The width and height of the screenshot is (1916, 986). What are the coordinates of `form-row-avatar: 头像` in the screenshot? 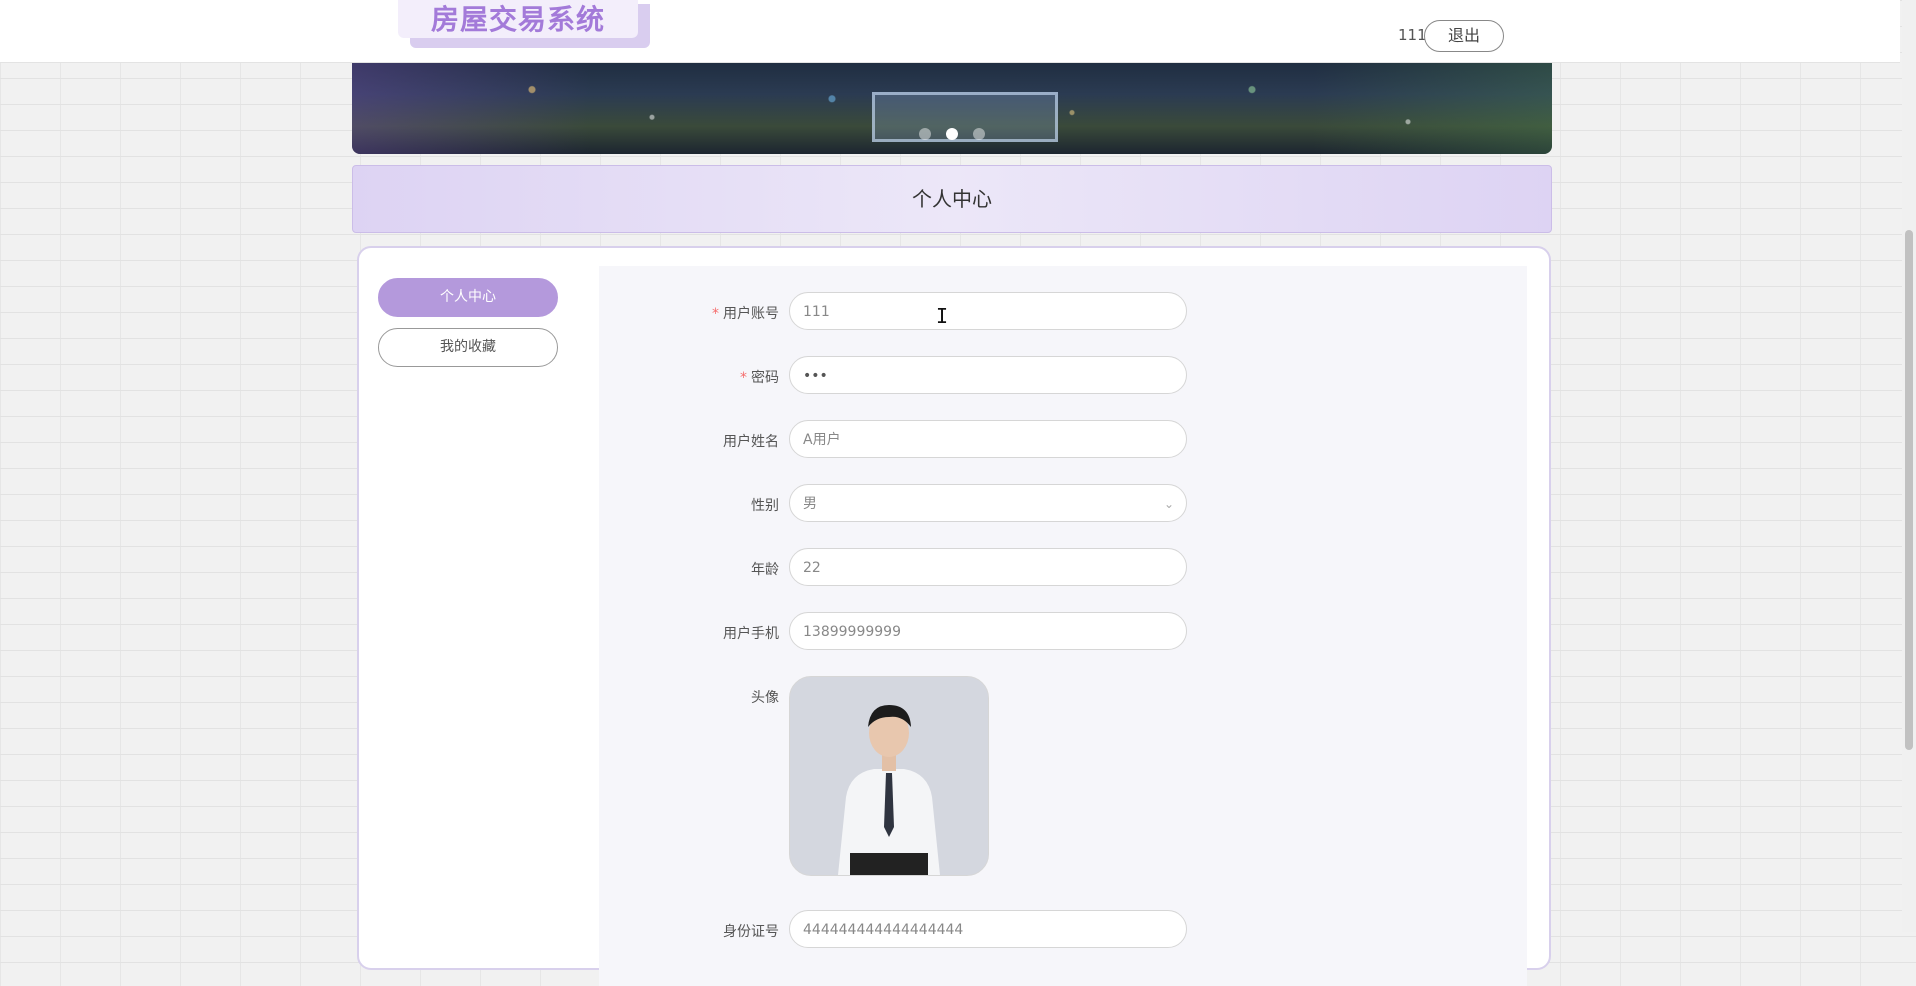 It's located at (1063, 776).